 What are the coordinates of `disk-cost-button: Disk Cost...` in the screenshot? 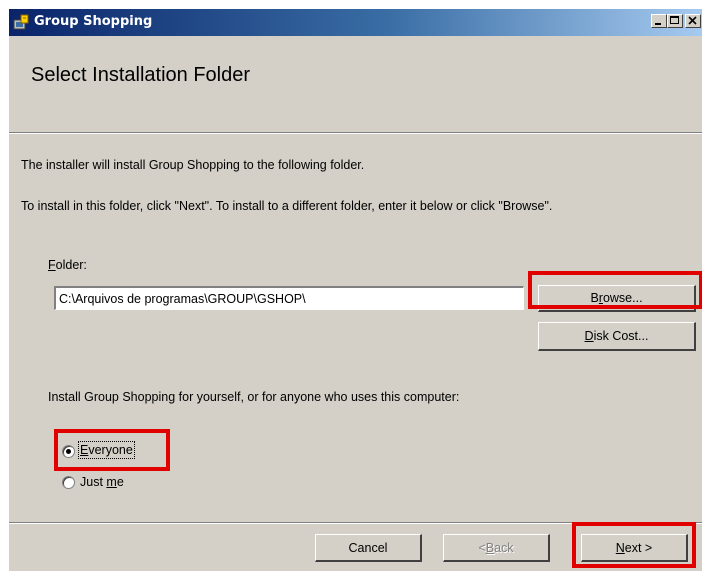 It's located at (617, 336).